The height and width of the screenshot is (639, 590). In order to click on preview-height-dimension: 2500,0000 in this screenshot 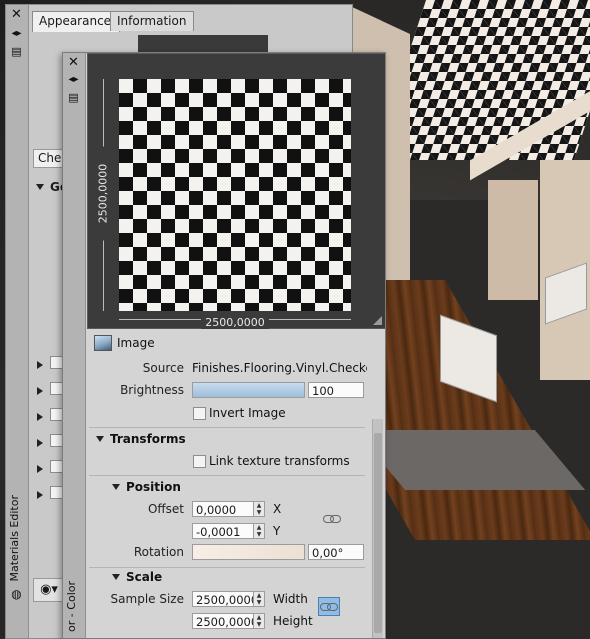, I will do `click(103, 195)`.